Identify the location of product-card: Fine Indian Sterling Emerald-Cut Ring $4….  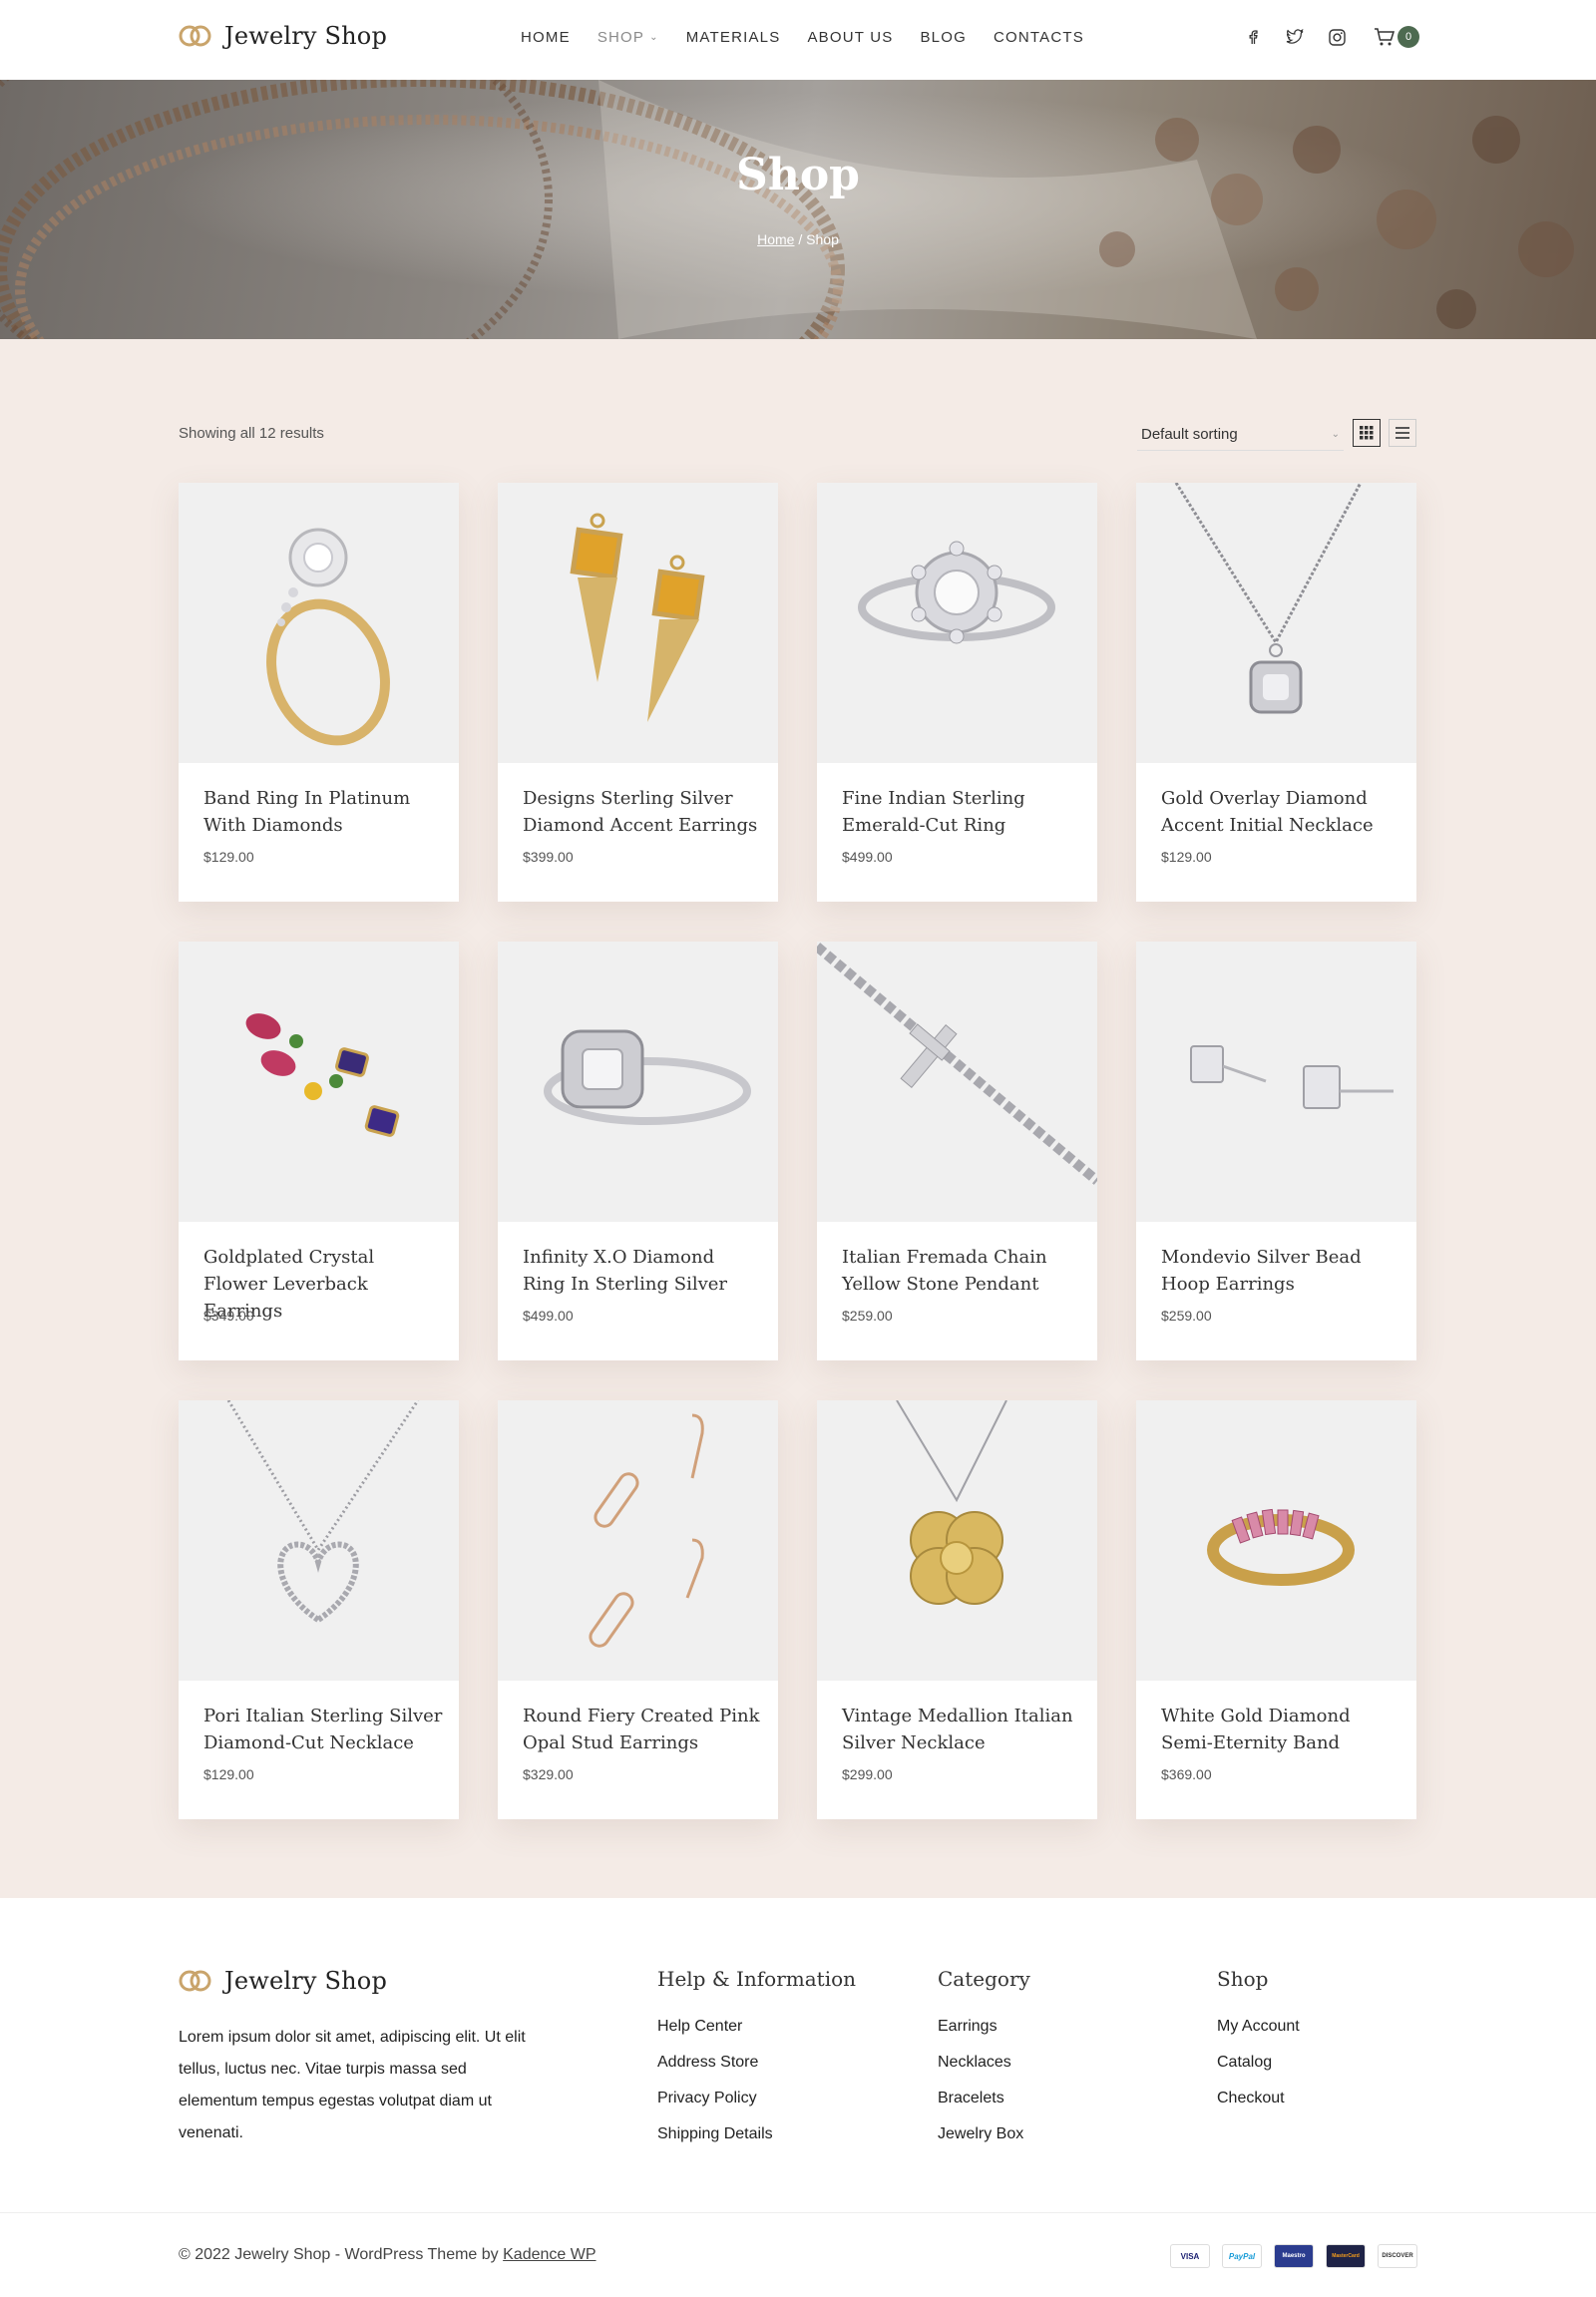
(957, 693).